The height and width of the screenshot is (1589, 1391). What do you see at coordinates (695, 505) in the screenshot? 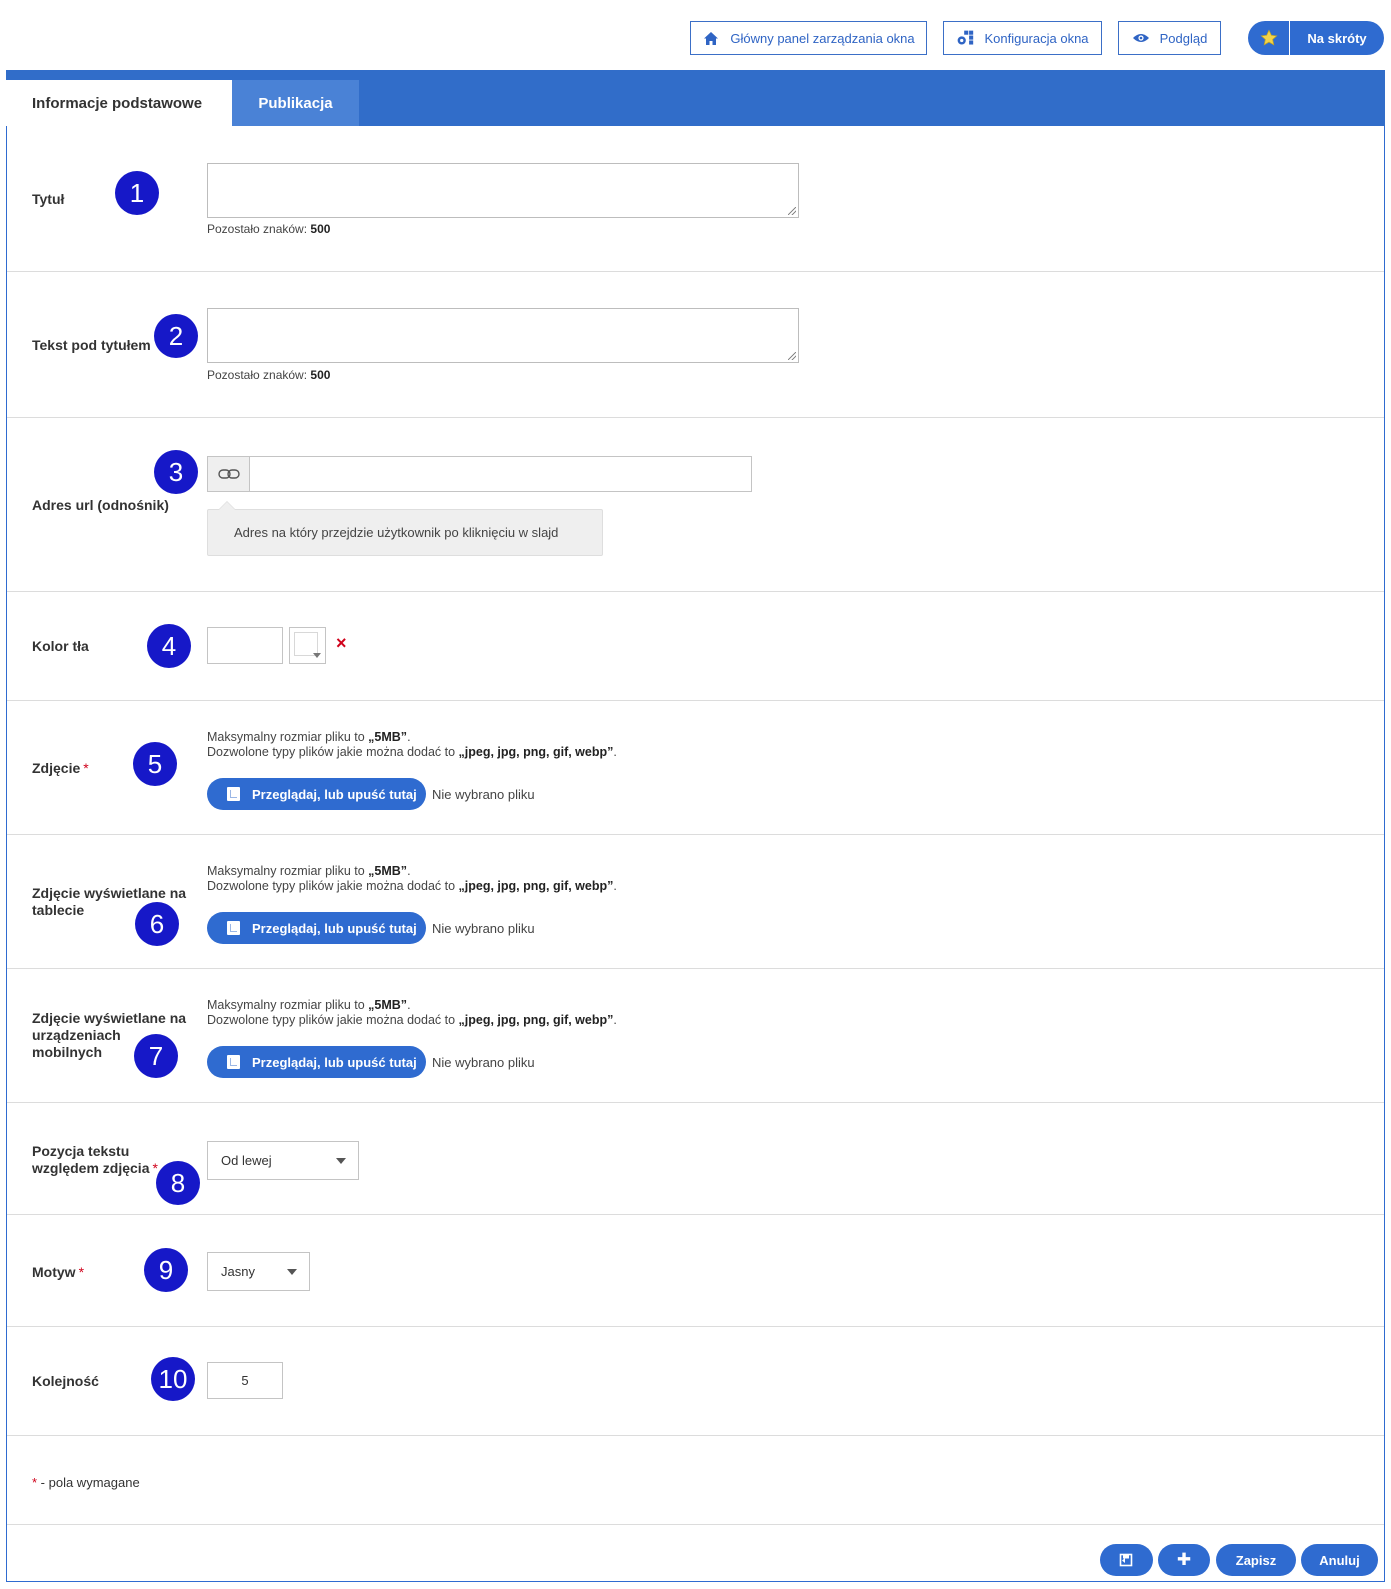
I see `url-row` at bounding box center [695, 505].